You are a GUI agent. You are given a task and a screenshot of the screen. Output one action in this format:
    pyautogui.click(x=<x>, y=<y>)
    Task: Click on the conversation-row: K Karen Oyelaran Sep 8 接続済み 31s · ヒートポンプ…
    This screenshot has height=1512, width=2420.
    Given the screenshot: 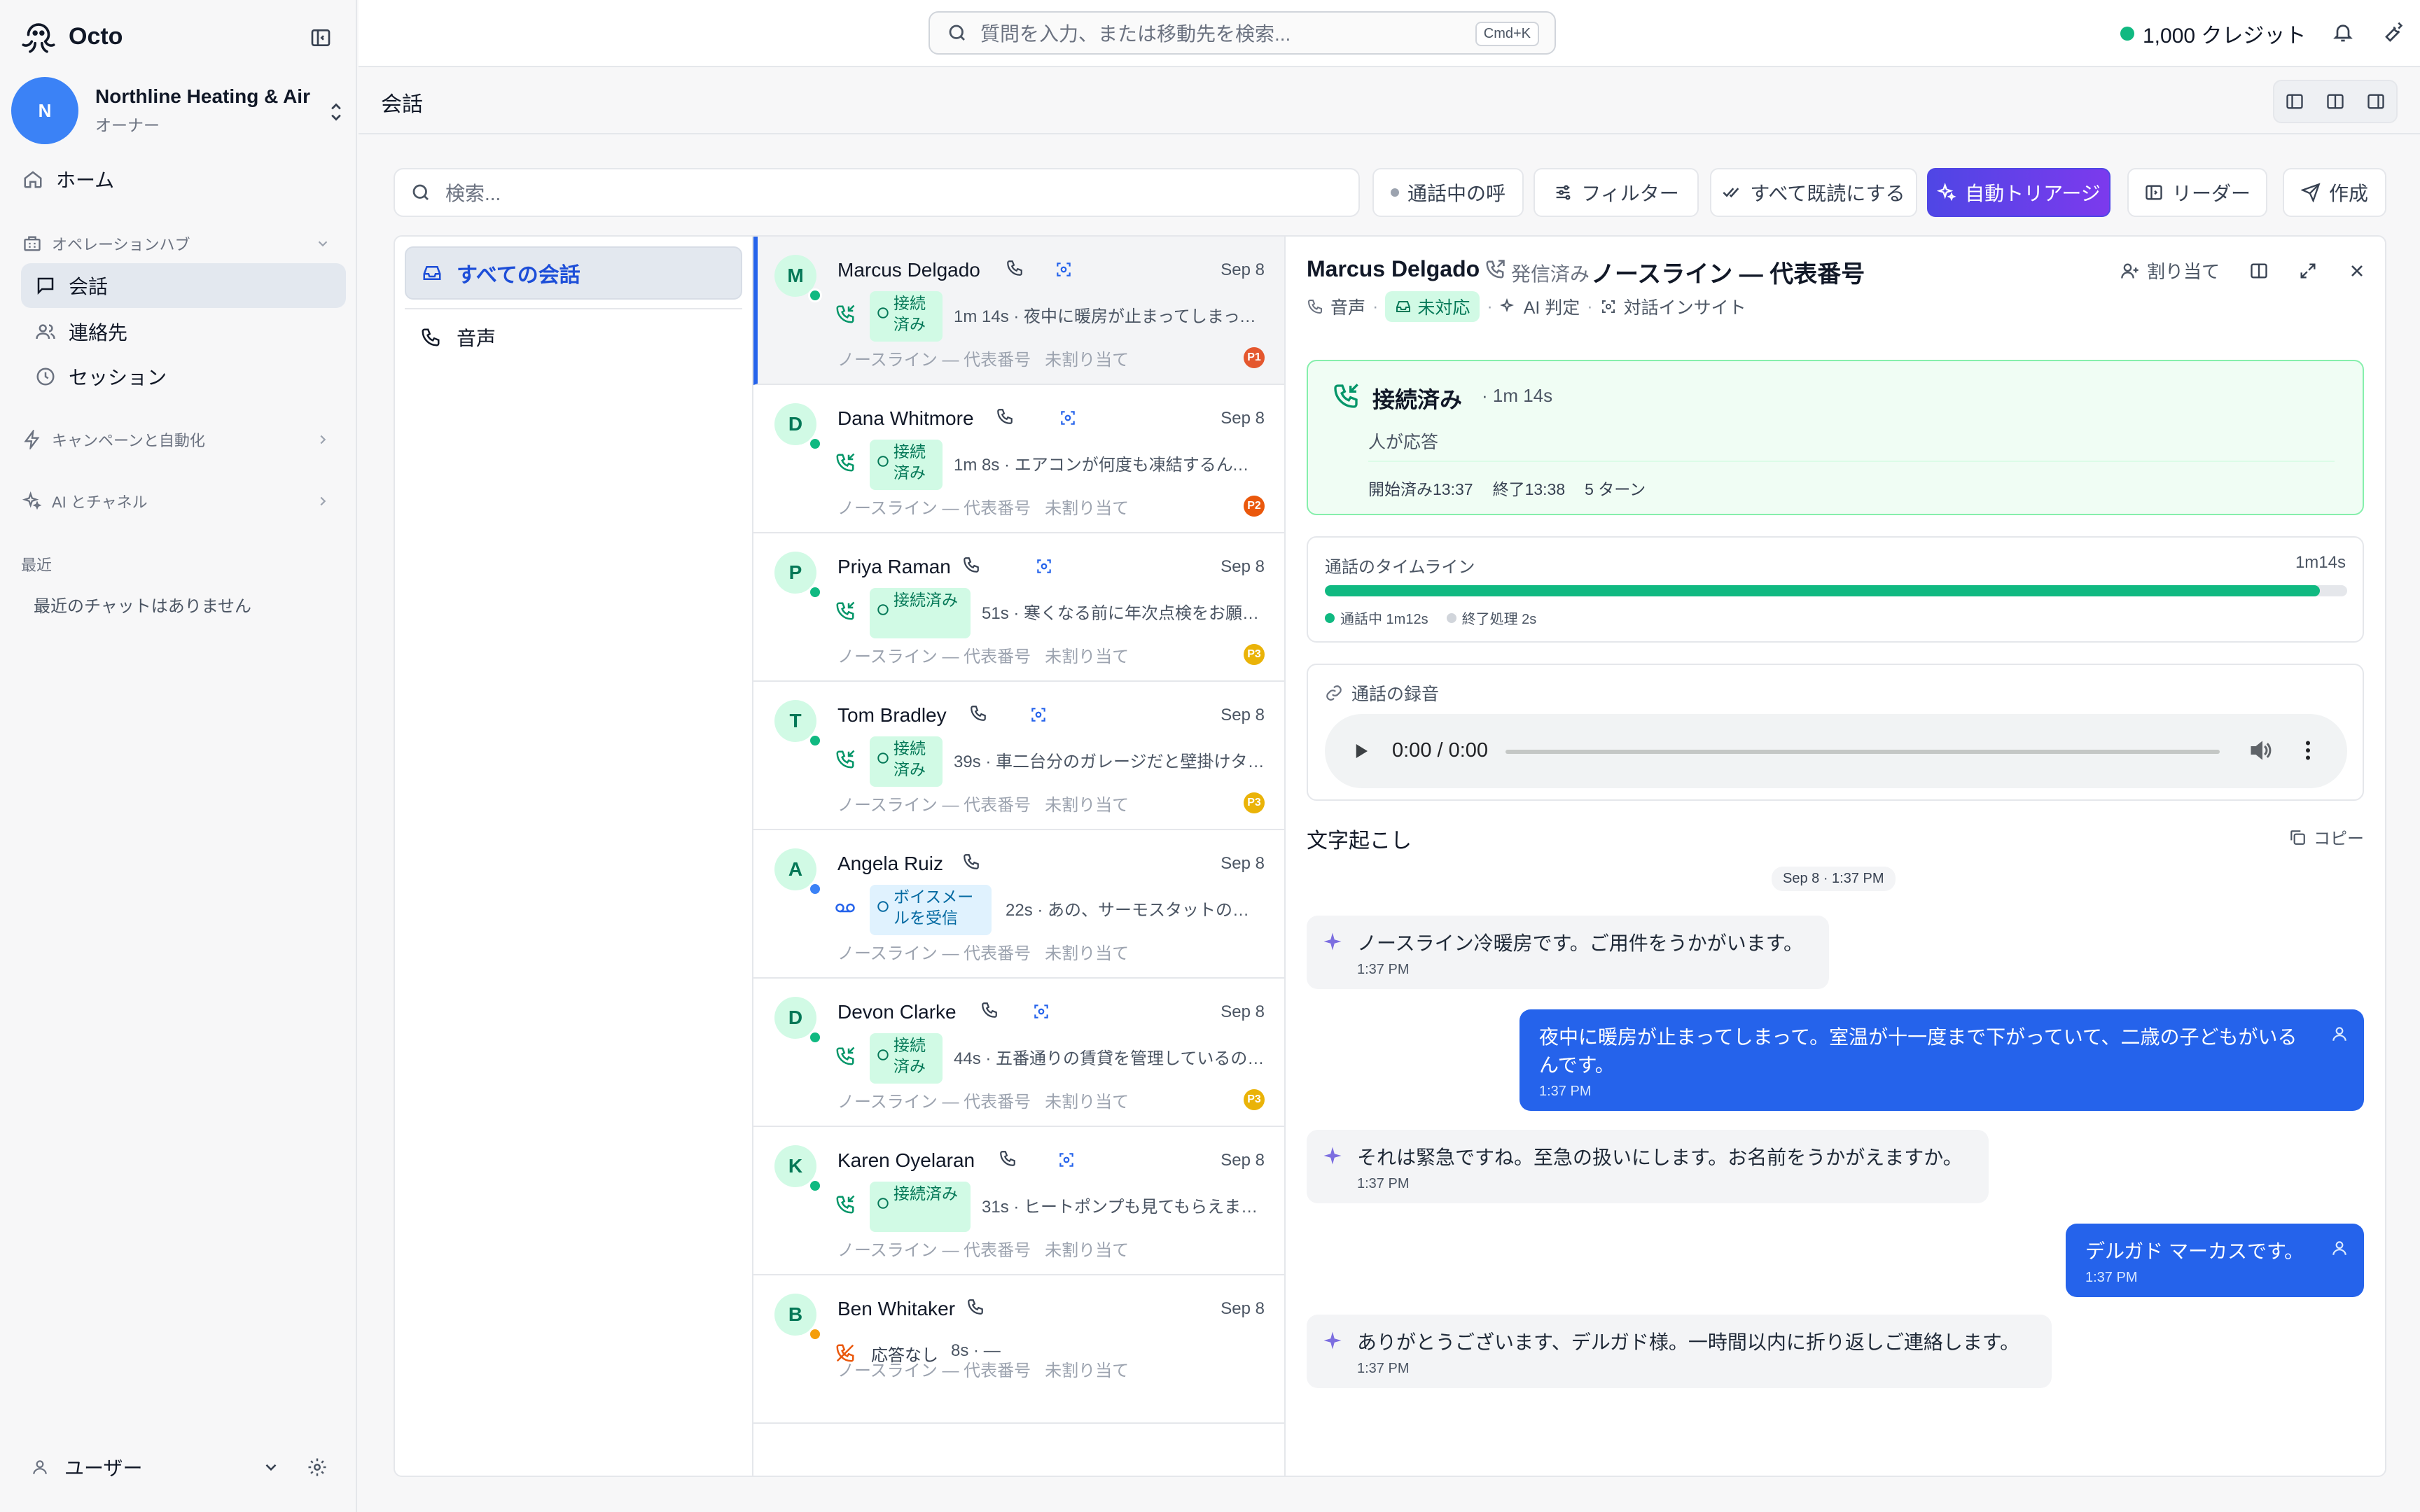 What is the action you would take?
    pyautogui.click(x=1019, y=1201)
    